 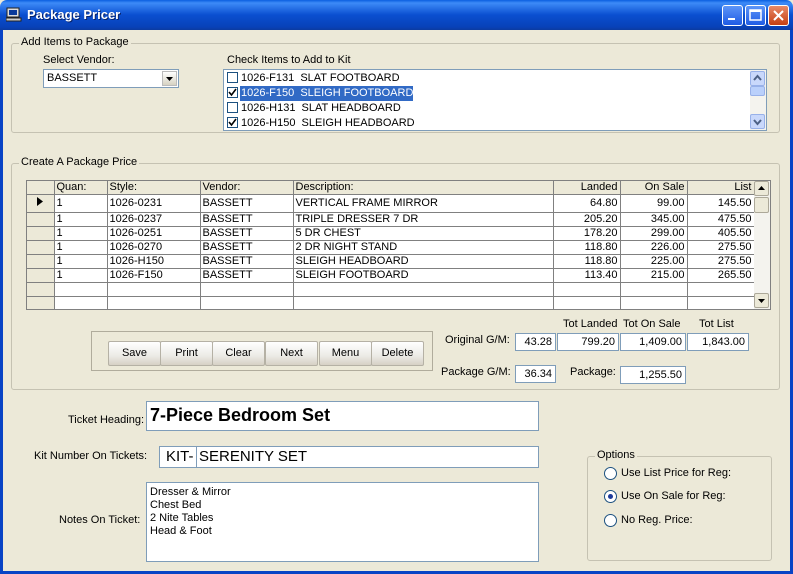 What do you see at coordinates (423, 275) in the screenshot?
I see `cell-description: SLEIGH FOOTBOARD` at bounding box center [423, 275].